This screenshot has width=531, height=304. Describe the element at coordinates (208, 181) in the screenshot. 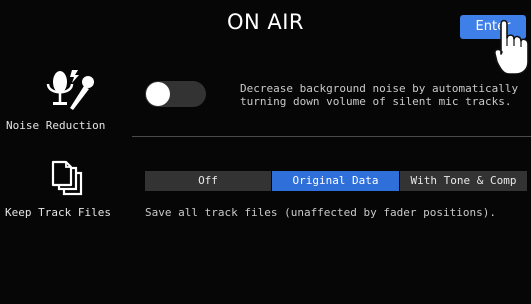

I see `option-off: Off` at that location.